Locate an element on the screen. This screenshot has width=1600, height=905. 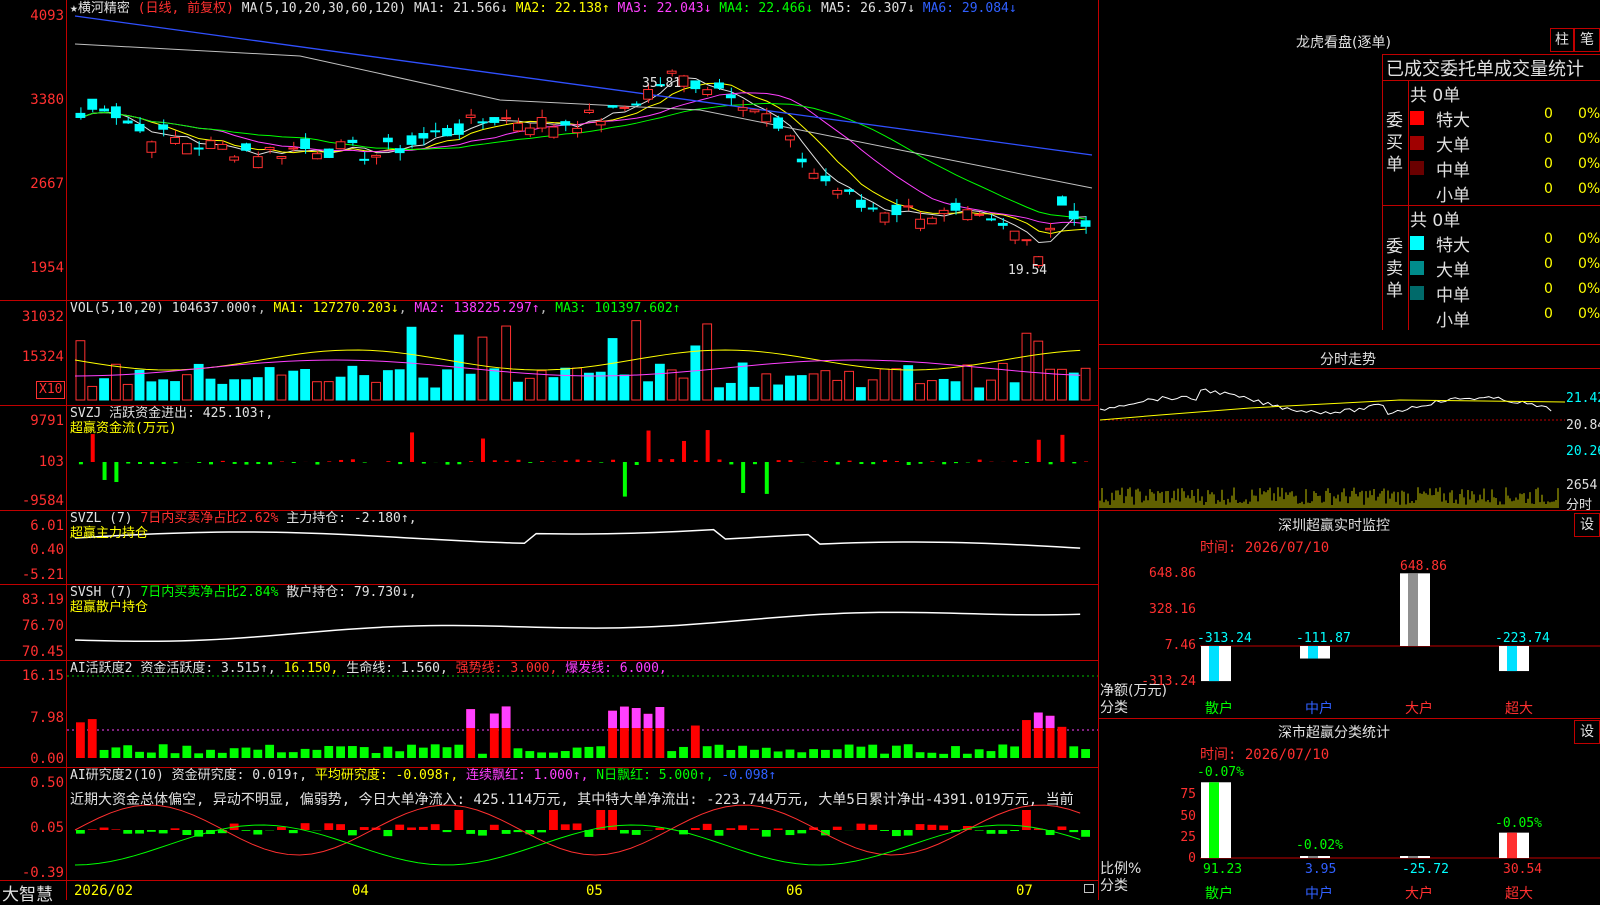
stock-name: ★横河精密 is located at coordinates (100, 8).